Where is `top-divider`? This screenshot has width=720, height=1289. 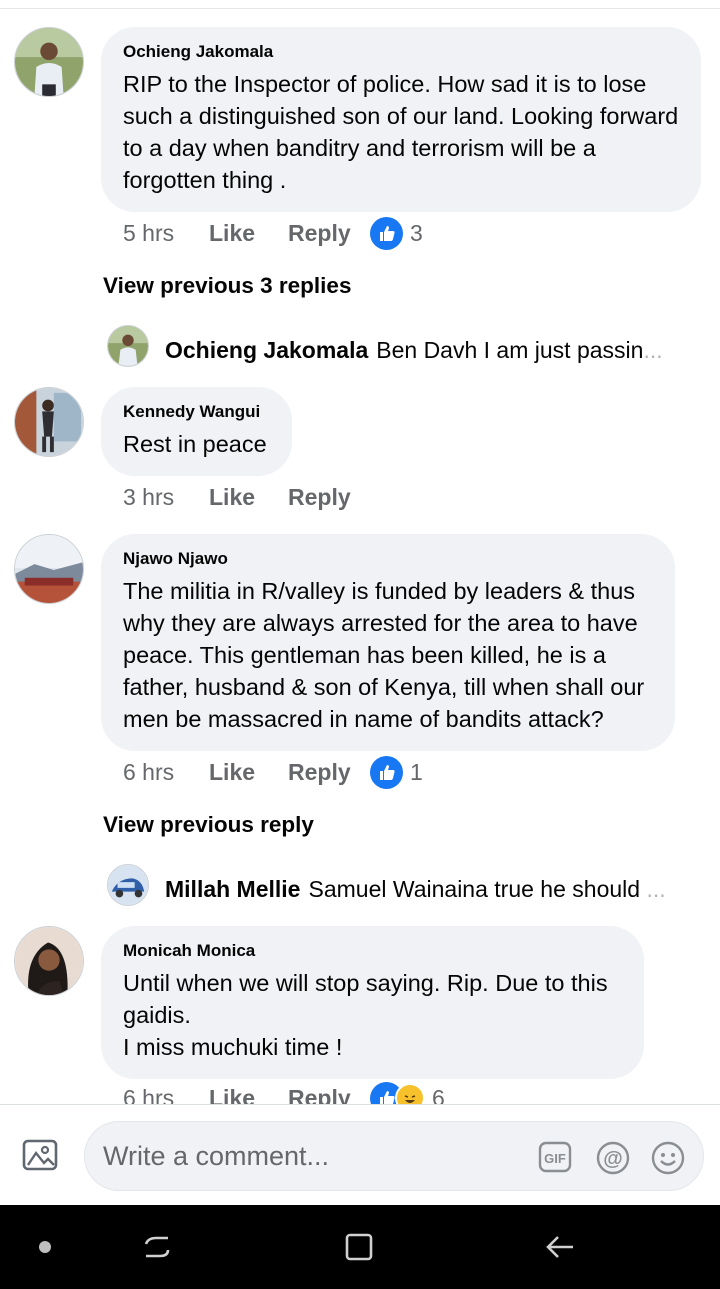 top-divider is located at coordinates (360, 8).